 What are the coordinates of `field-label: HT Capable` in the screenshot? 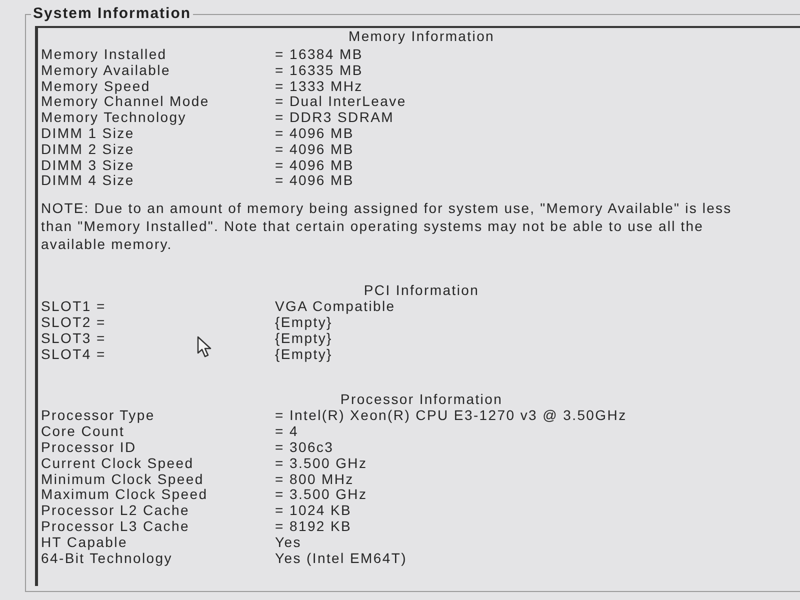 It's located at (84, 542).